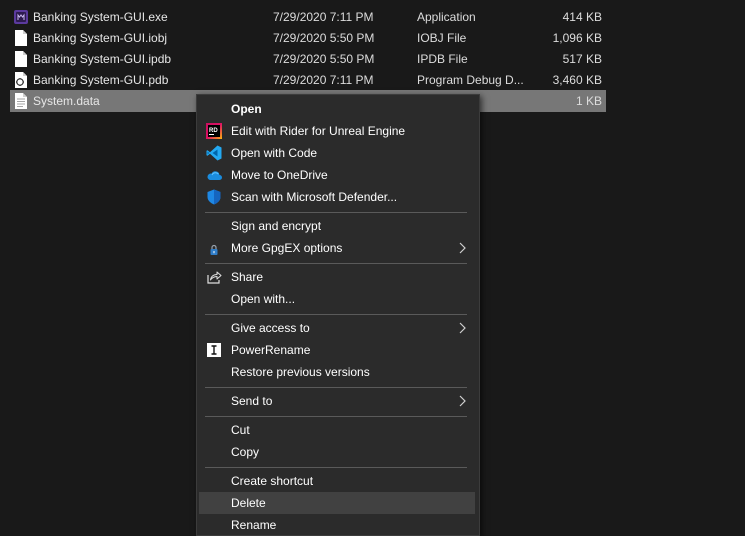 This screenshot has width=745, height=536. Describe the element at coordinates (577, 80) in the screenshot. I see `file-size: 3,460 KB` at that location.